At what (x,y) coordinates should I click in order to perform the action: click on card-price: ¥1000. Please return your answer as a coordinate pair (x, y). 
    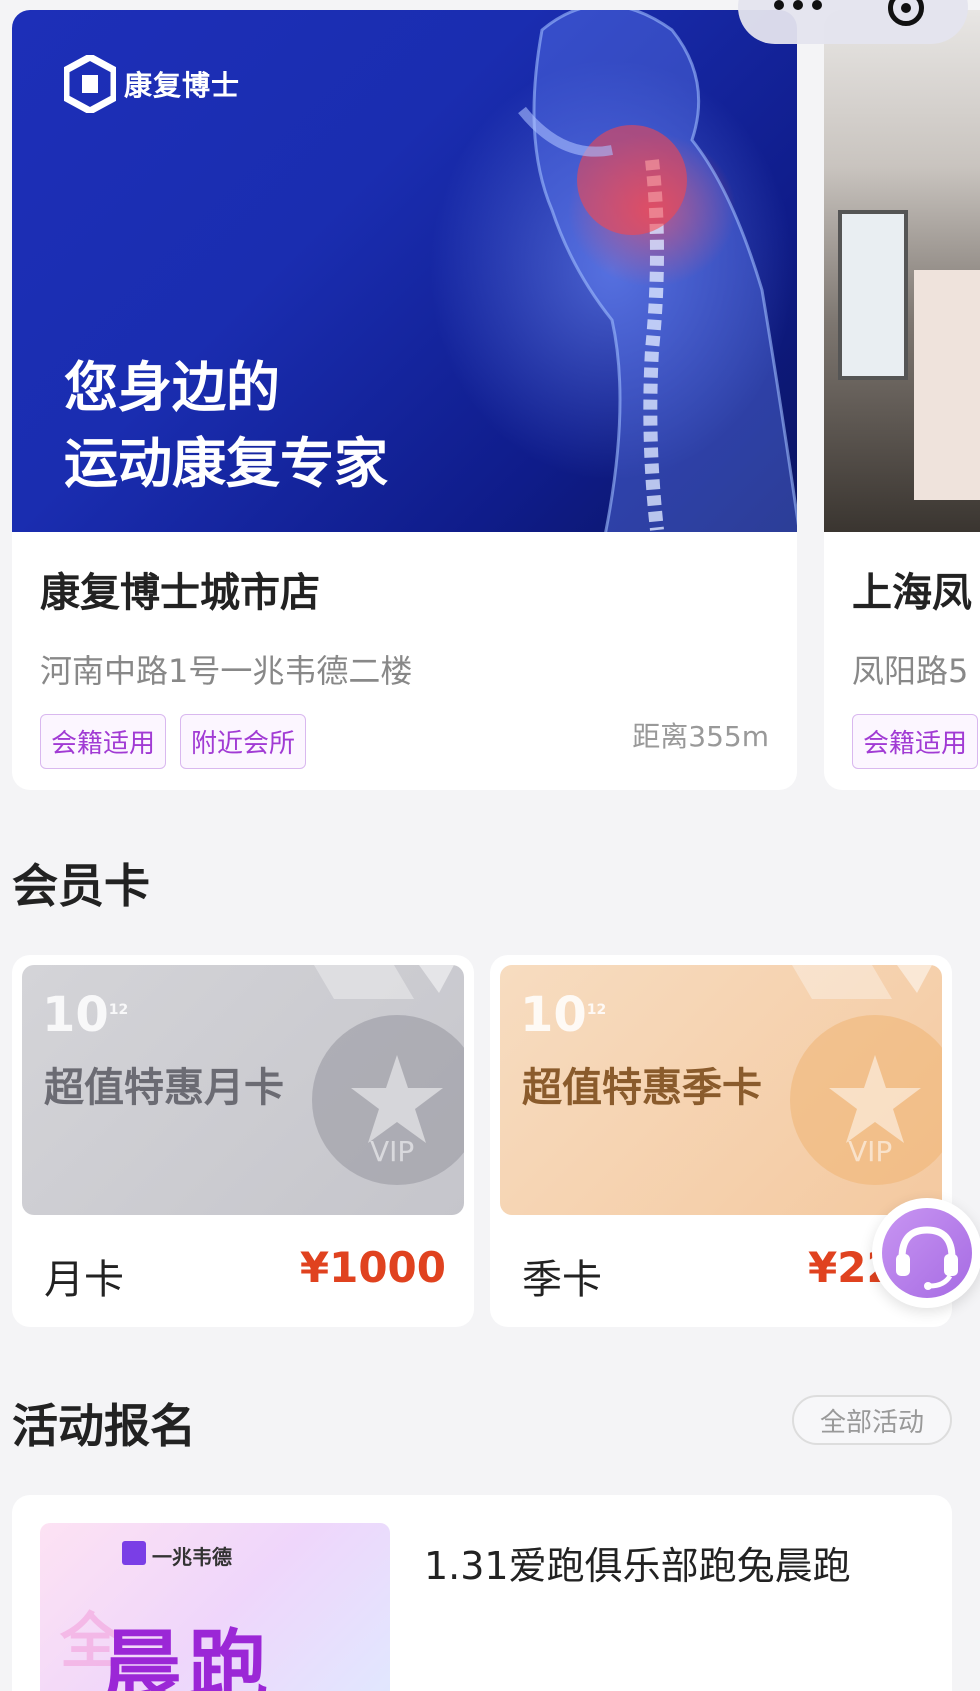
    Looking at the image, I should click on (372, 1267).